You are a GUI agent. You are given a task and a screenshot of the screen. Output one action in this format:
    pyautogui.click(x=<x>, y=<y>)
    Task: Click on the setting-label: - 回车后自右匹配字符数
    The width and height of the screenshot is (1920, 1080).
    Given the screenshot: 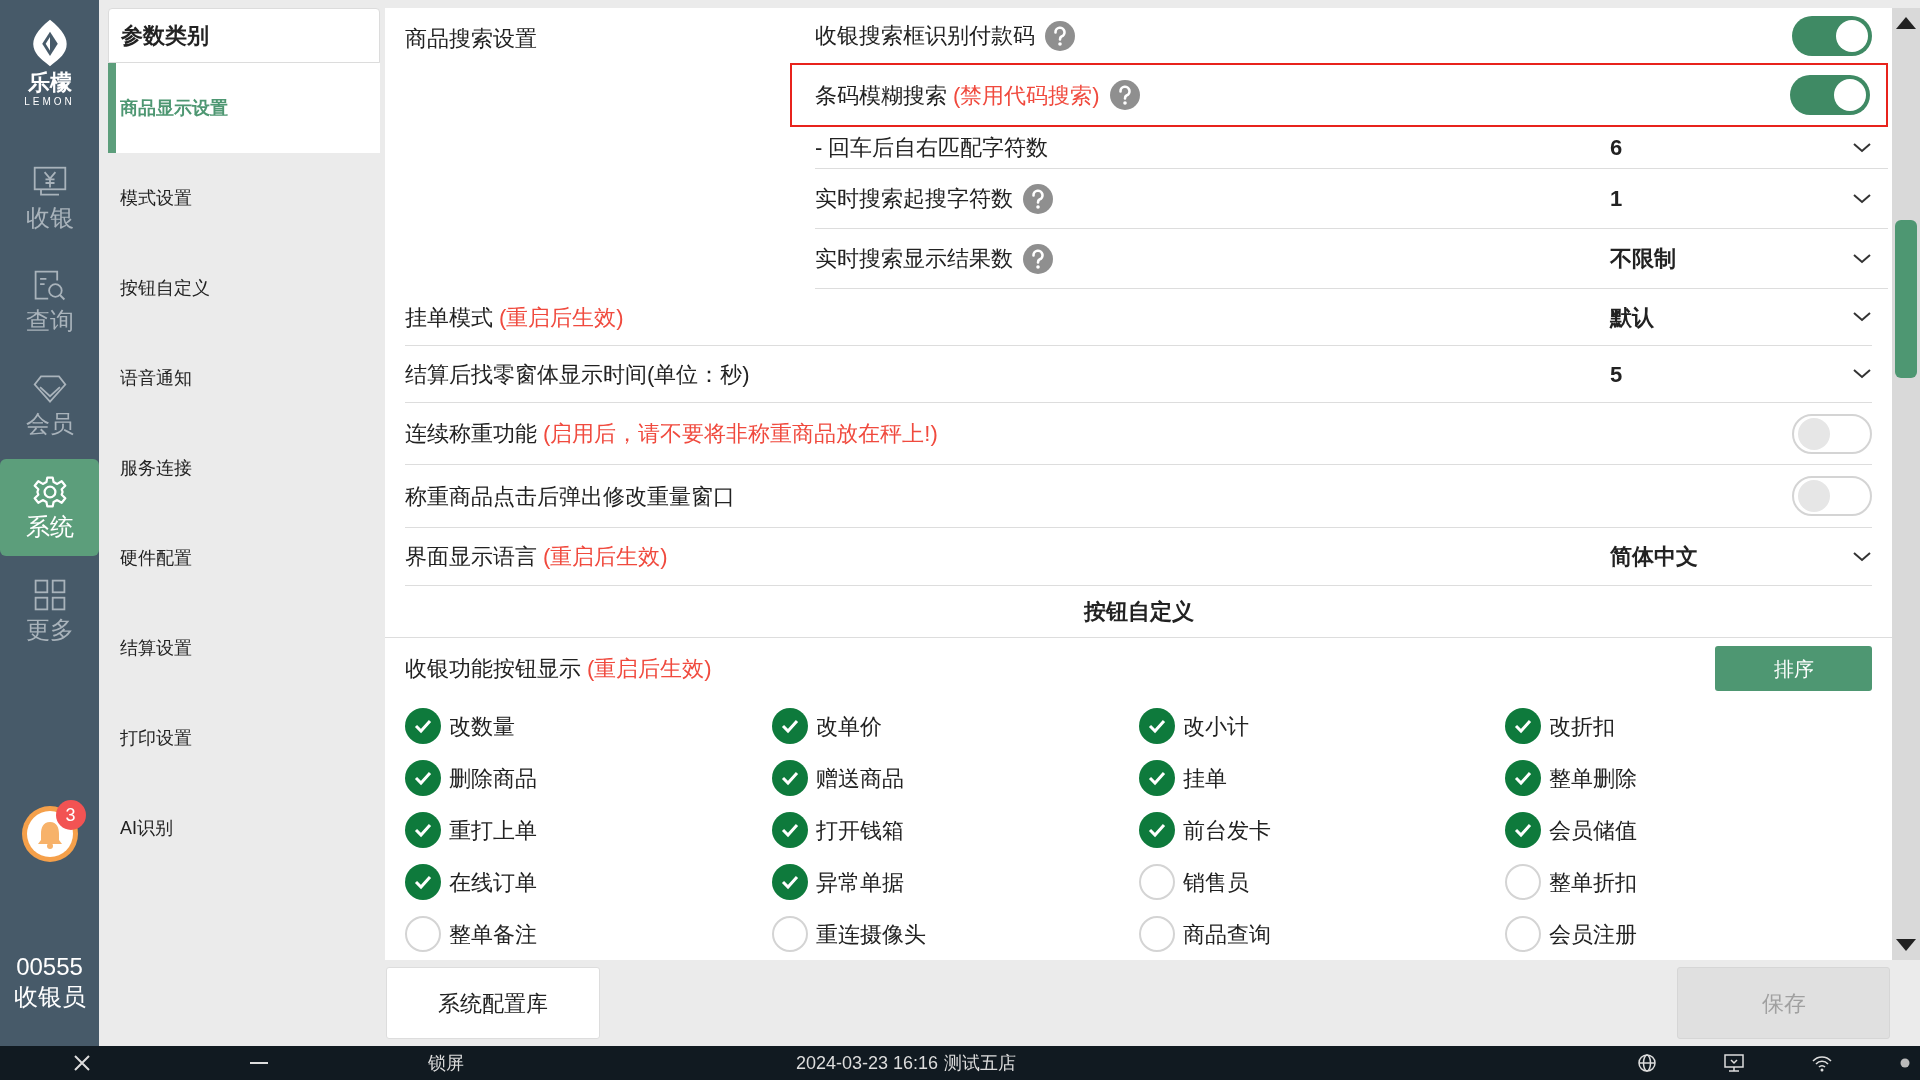 What is the action you would take?
    pyautogui.click(x=932, y=148)
    